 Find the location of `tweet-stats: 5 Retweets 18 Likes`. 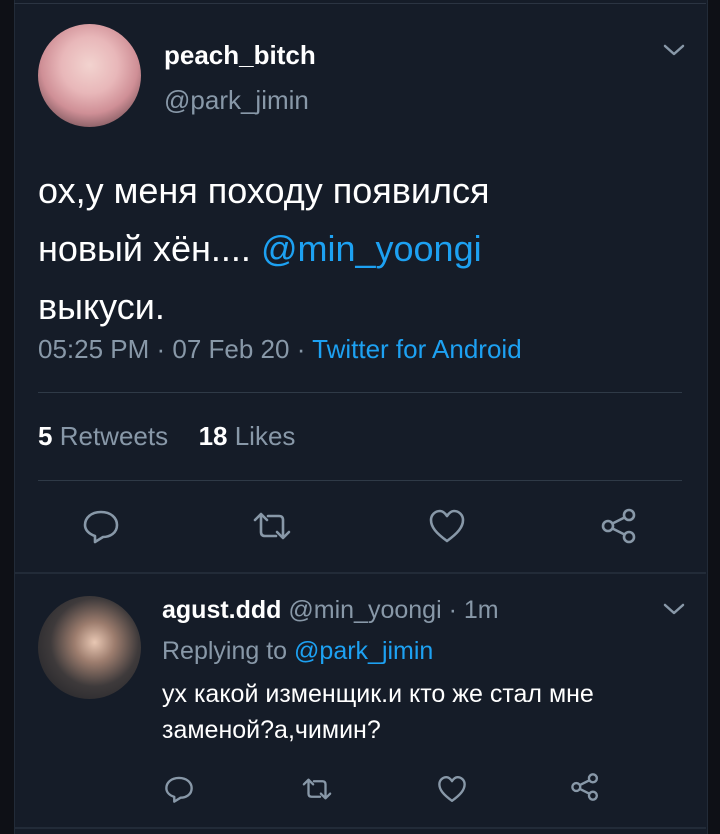

tweet-stats: 5 Retweets 18 Likes is located at coordinates (166, 436).